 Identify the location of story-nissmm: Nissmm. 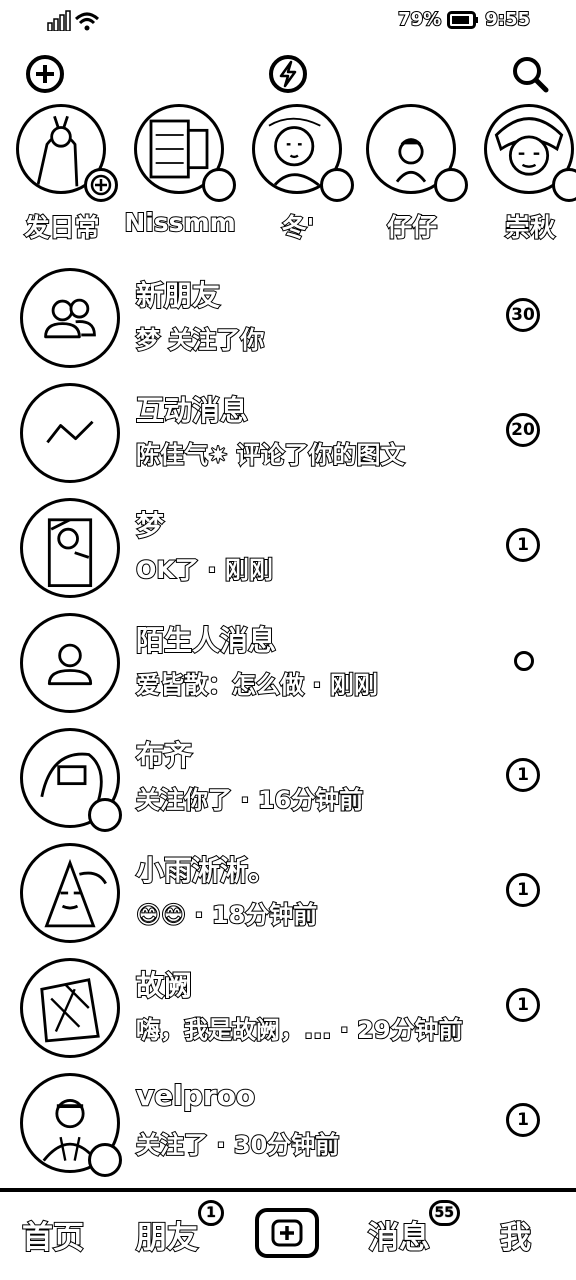
(180, 174).